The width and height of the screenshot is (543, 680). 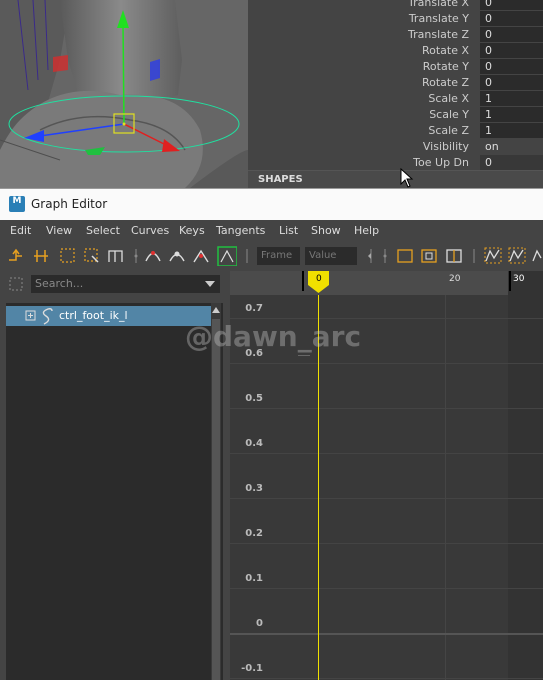 What do you see at coordinates (455, 279) in the screenshot?
I see `timeline-label-20: 20` at bounding box center [455, 279].